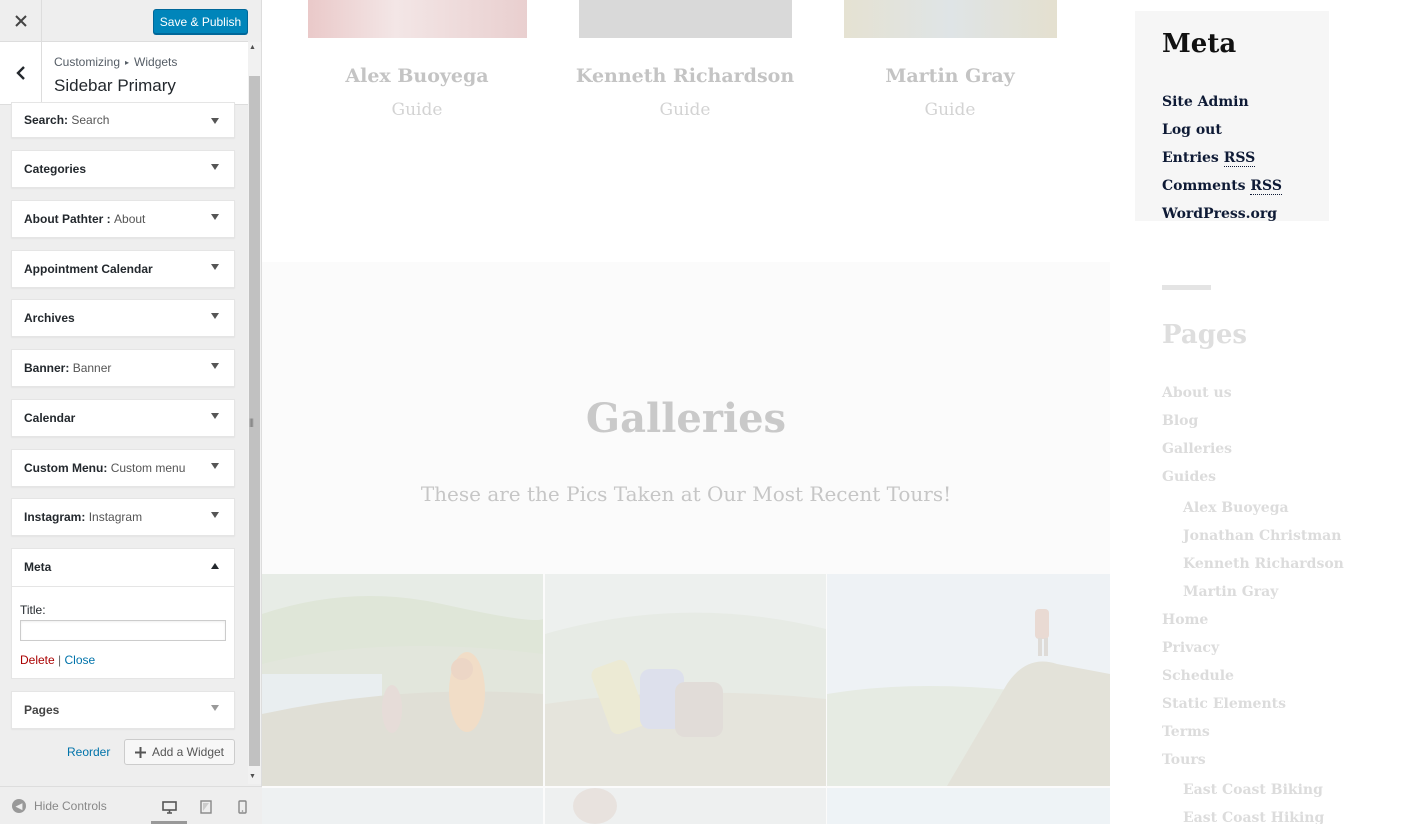 The width and height of the screenshot is (1411, 824). What do you see at coordinates (1205, 335) in the screenshot?
I see `pages-widget-title: Pages` at bounding box center [1205, 335].